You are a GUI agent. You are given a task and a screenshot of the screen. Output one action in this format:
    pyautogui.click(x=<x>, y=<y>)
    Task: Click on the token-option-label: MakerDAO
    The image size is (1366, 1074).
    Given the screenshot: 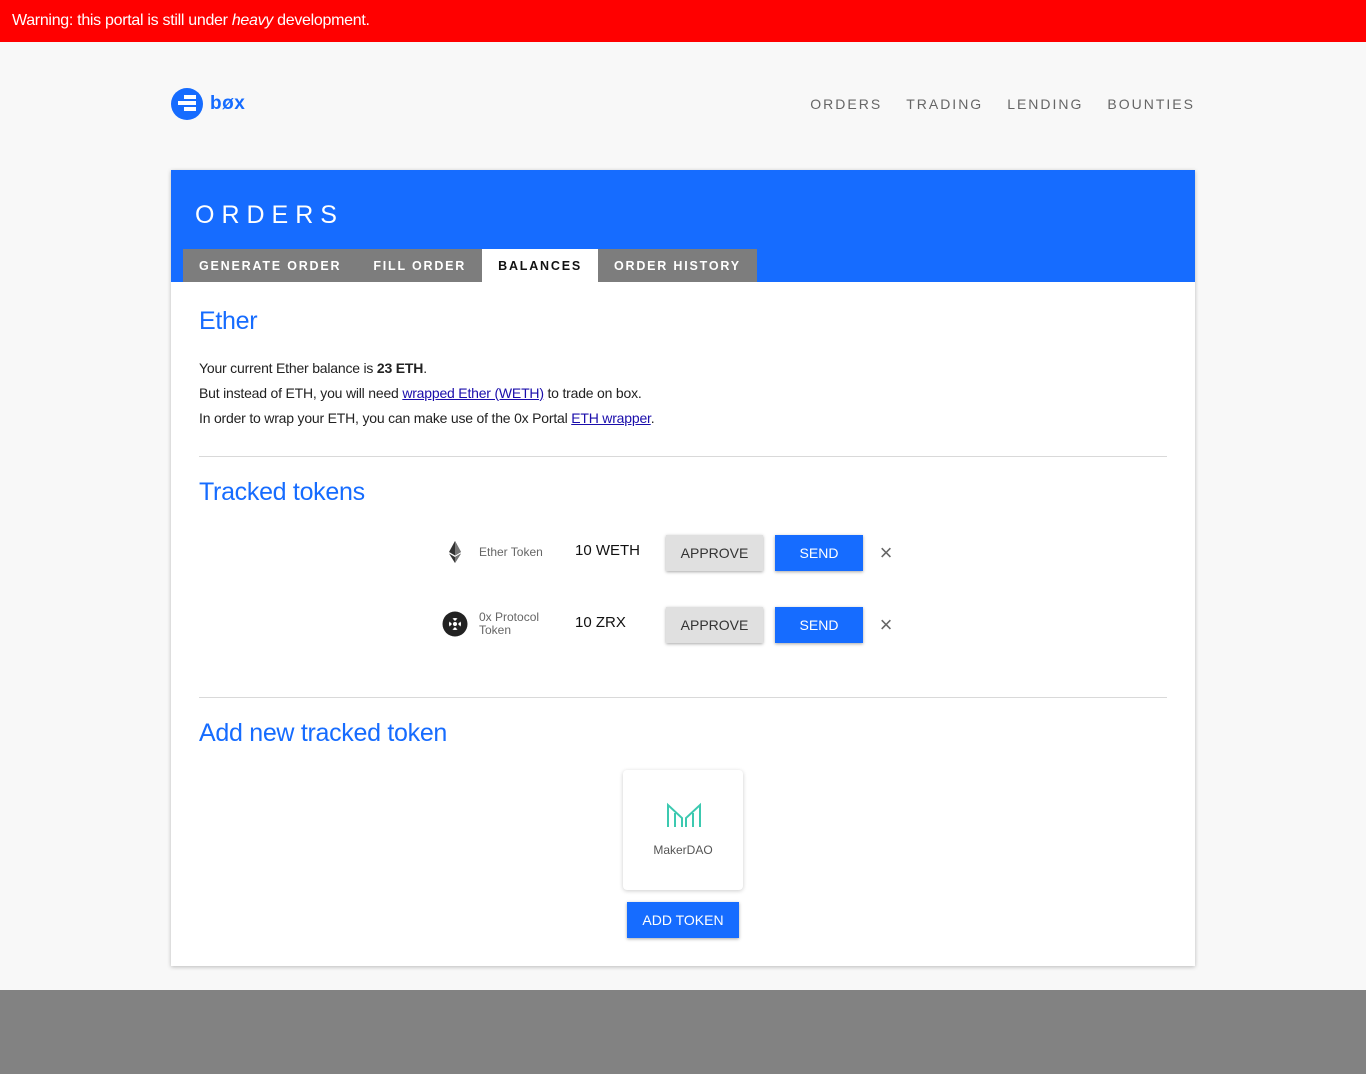 What is the action you would take?
    pyautogui.click(x=683, y=850)
    